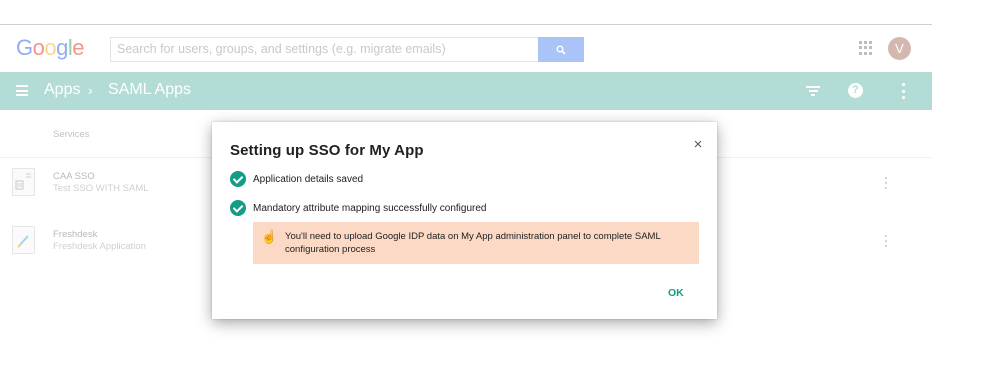 This screenshot has width=995, height=392. I want to click on search-box, so click(326, 49).